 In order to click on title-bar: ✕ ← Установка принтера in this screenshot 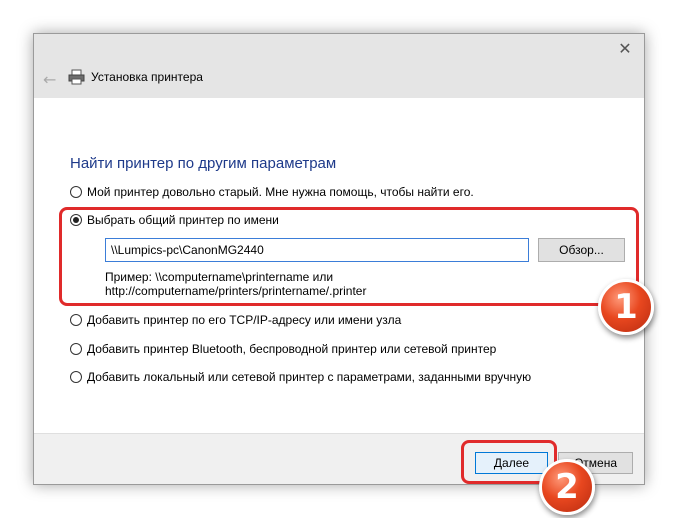, I will do `click(339, 66)`.